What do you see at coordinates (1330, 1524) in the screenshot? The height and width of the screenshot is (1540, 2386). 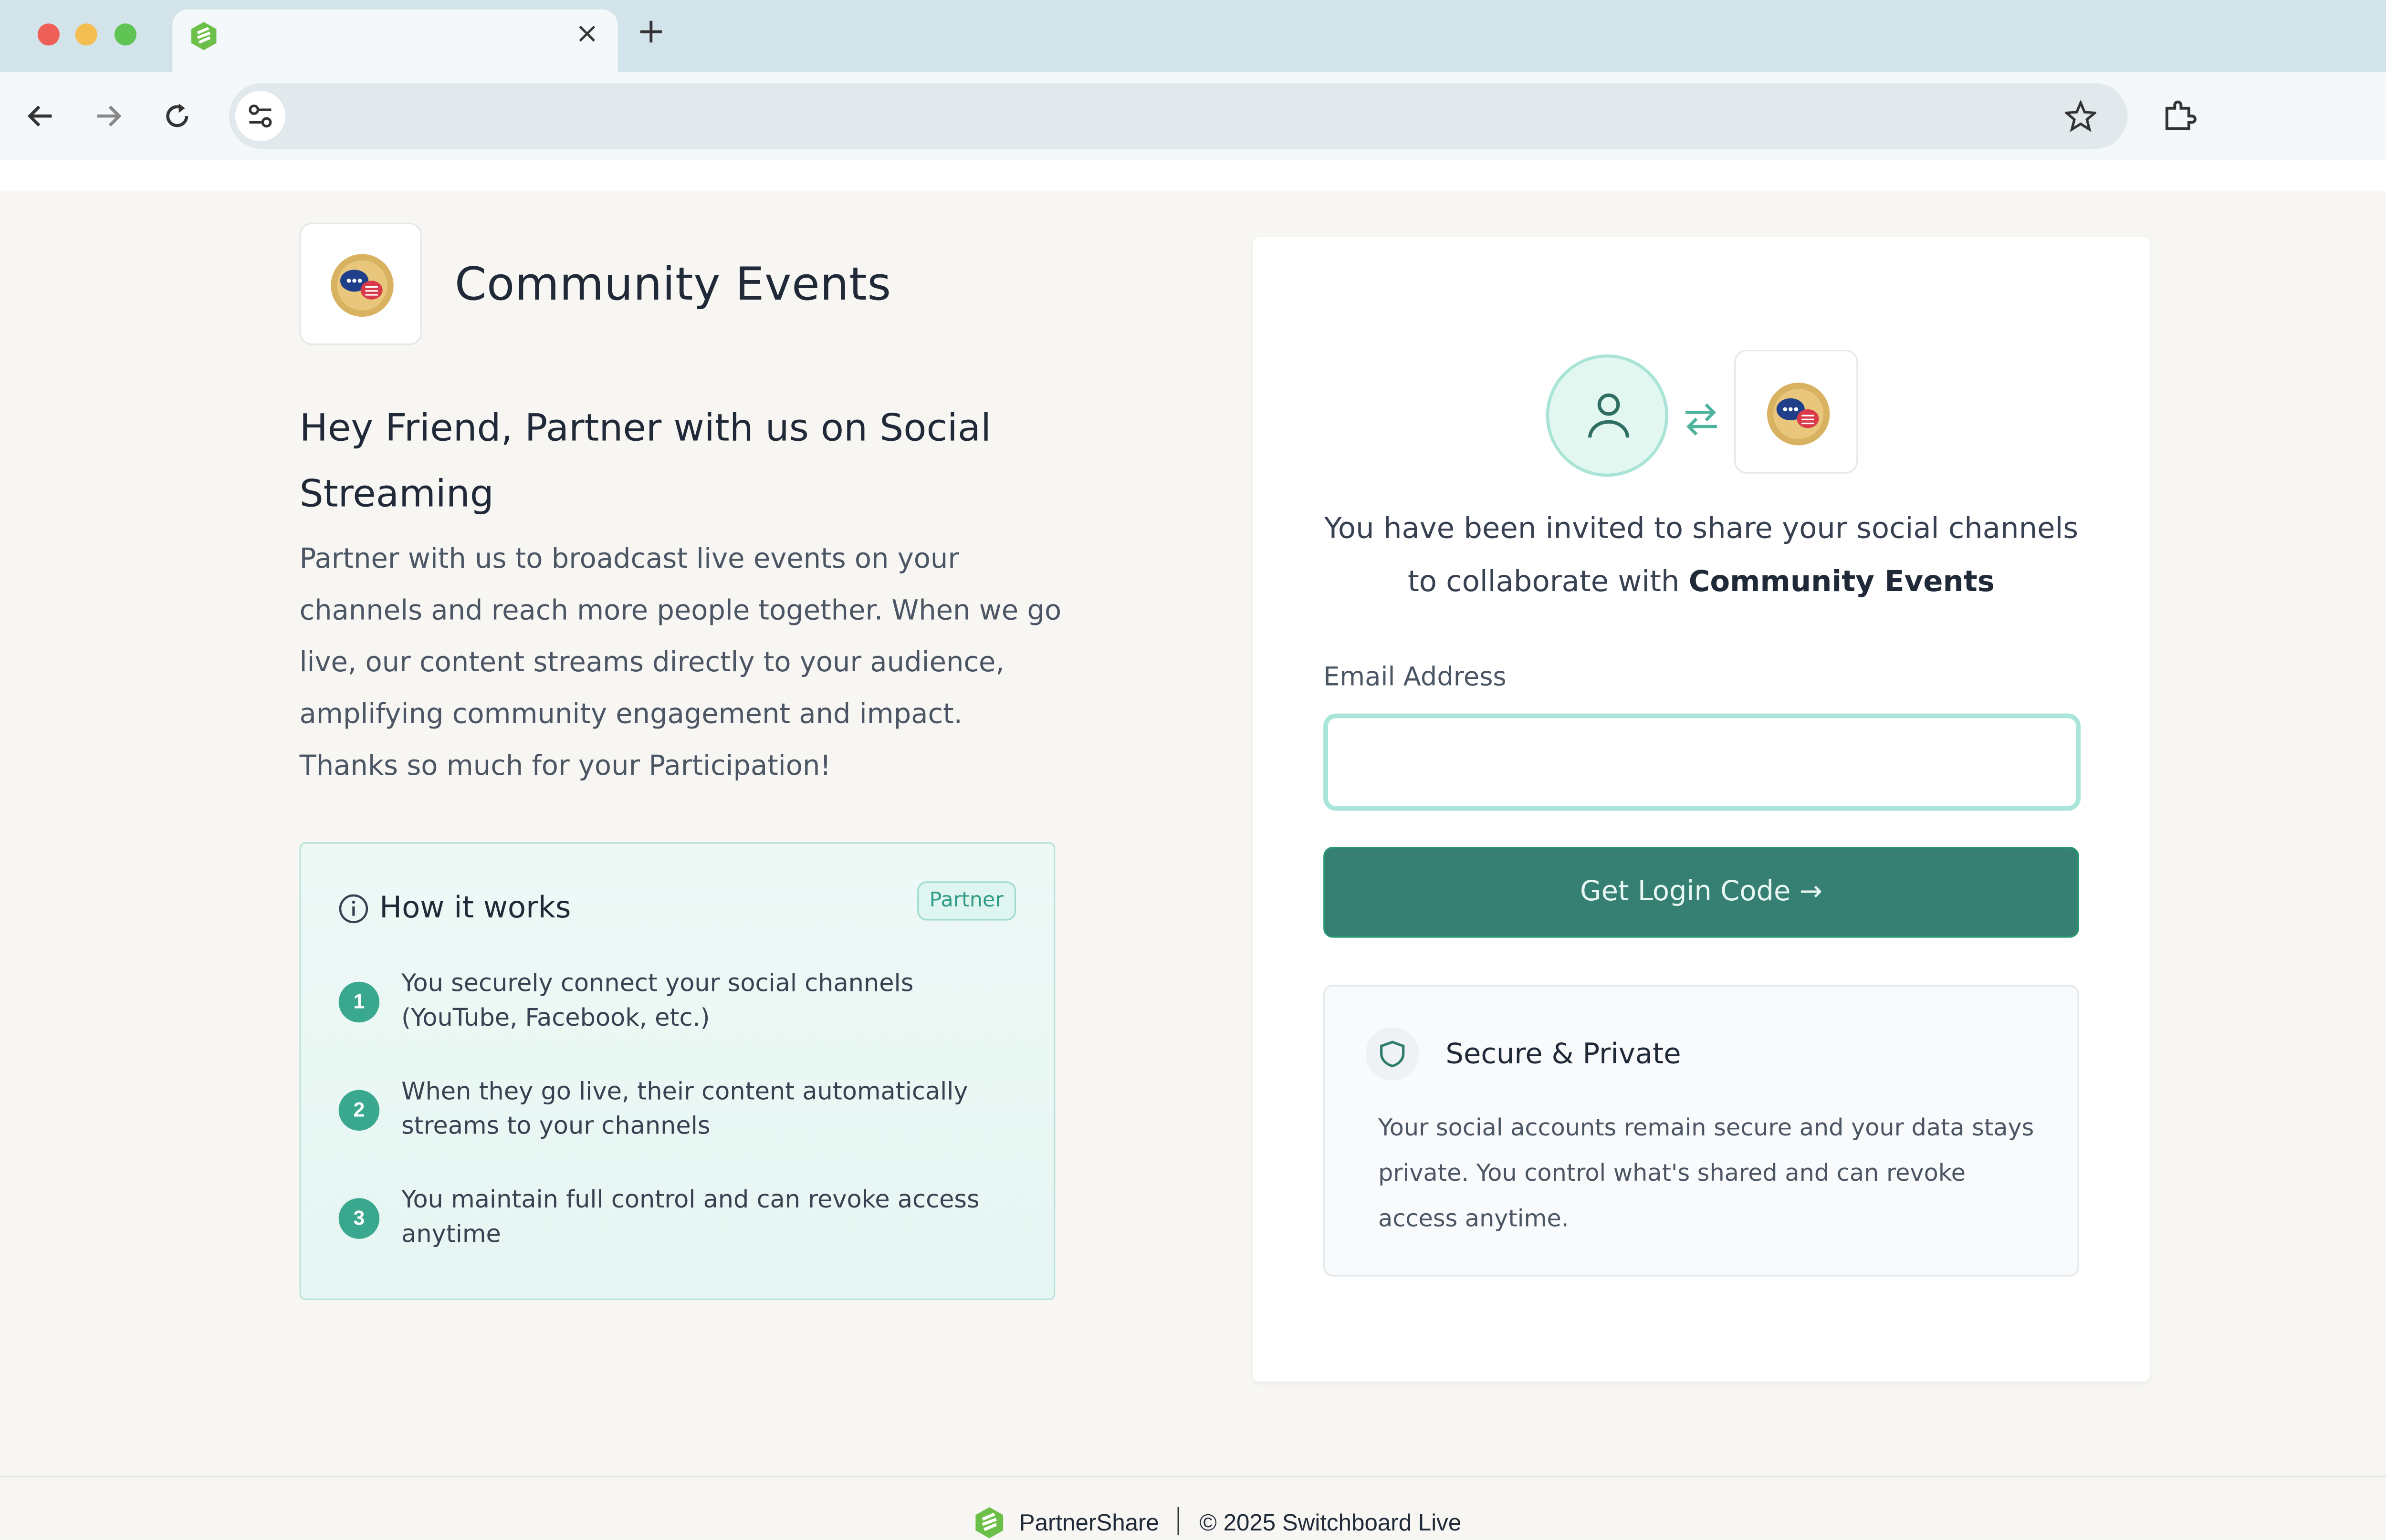 I see `footer-copyright: © 2025 Switchboard Live` at bounding box center [1330, 1524].